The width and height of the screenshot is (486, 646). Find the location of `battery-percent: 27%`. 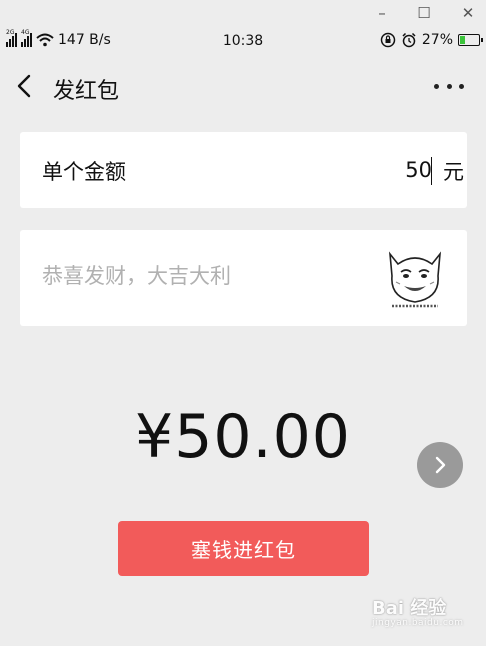

battery-percent: 27% is located at coordinates (437, 40).